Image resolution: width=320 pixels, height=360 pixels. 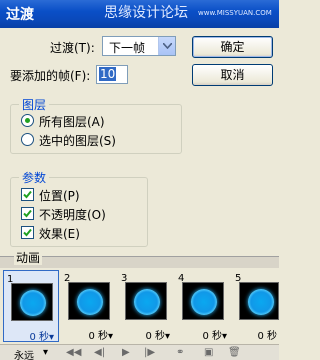 I want to click on checkbox-effects-label: 效果(E), so click(x=59, y=234).